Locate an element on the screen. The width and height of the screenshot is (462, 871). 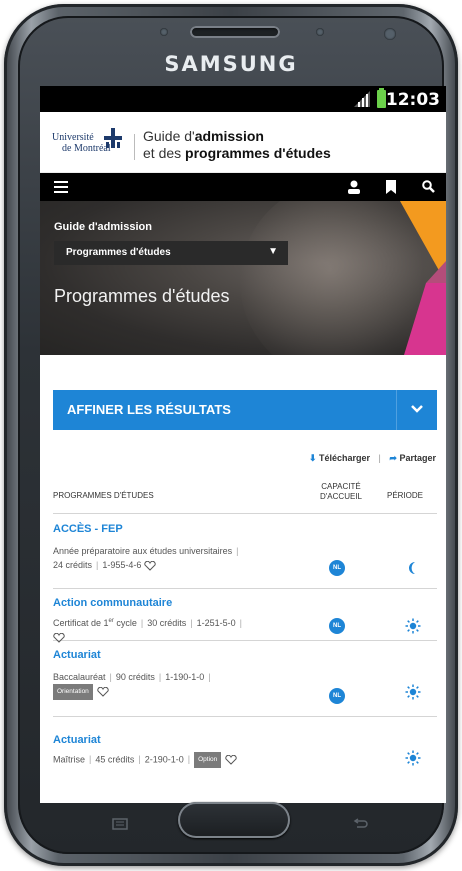
menu-key-icon is located at coordinates (120, 824).